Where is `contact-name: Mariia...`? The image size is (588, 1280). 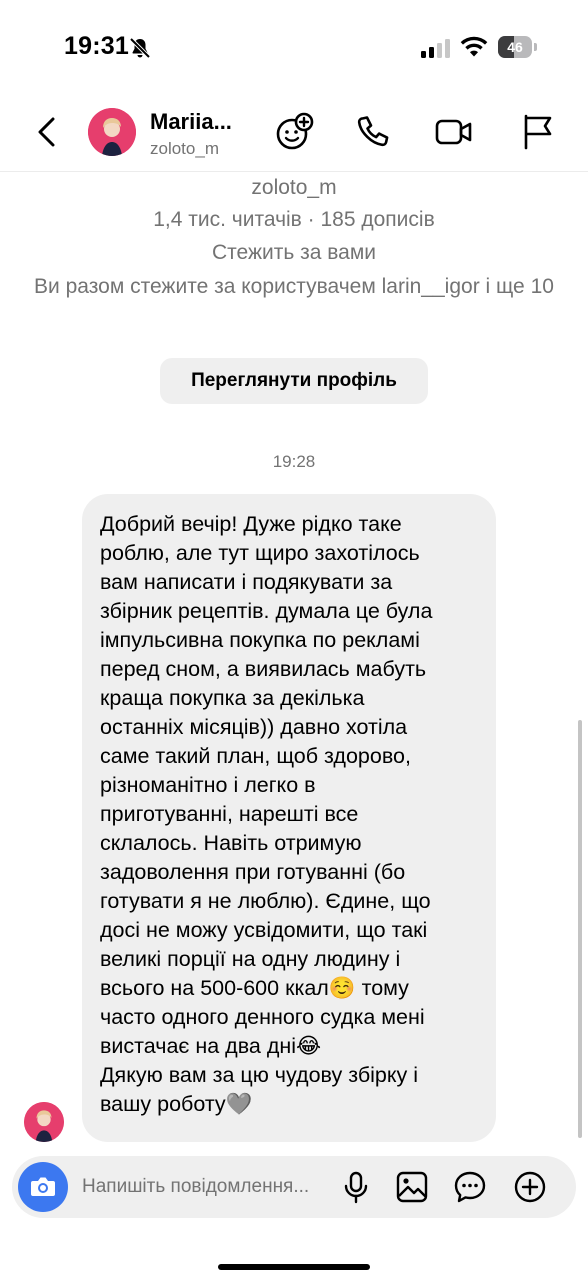
contact-name: Mariia... is located at coordinates (191, 122).